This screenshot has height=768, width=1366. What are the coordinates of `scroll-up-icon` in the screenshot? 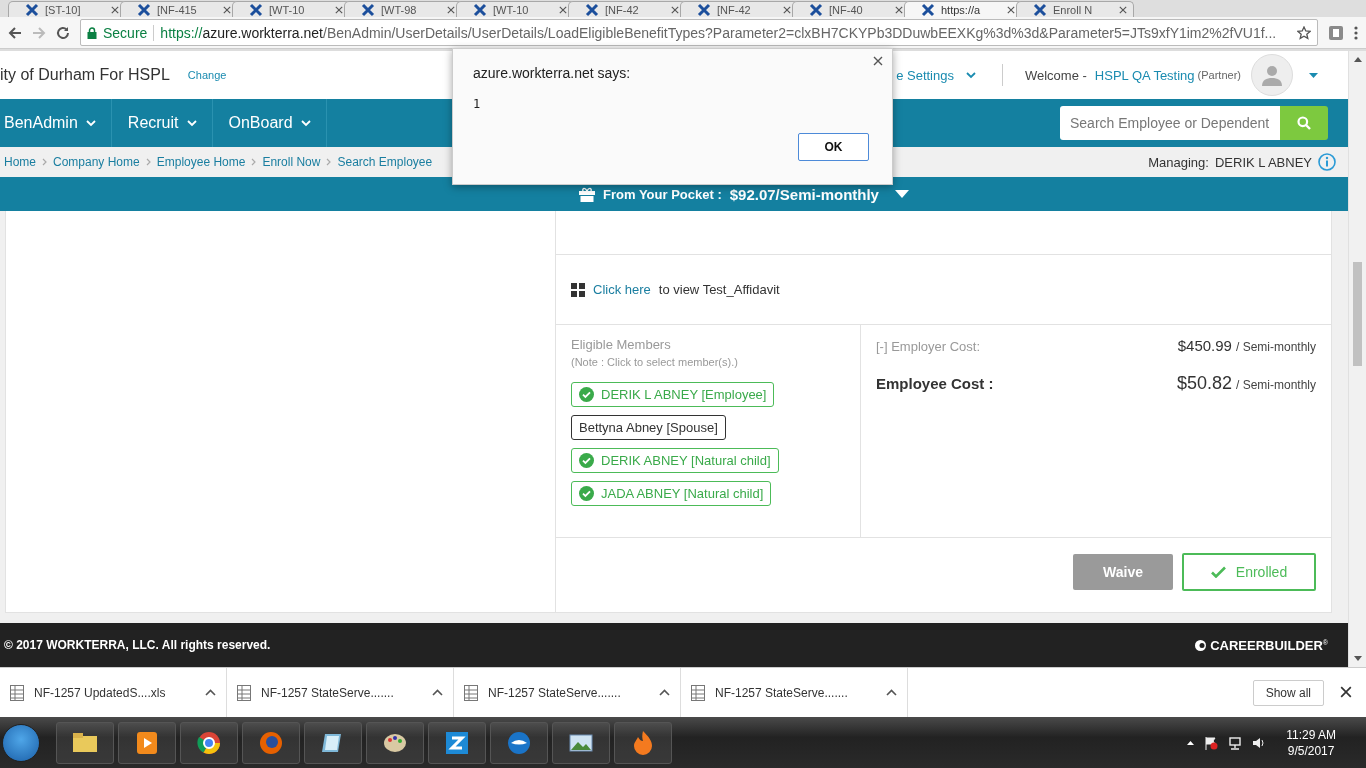 It's located at (1357, 59).